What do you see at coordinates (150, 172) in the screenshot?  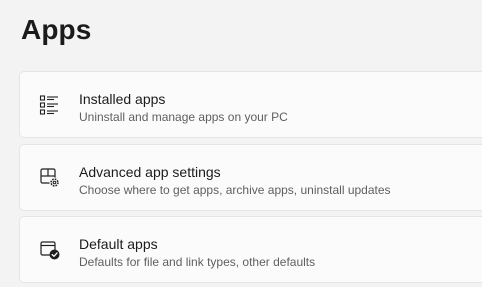 I see `advanced-app-settings-title: Advanced app settings` at bounding box center [150, 172].